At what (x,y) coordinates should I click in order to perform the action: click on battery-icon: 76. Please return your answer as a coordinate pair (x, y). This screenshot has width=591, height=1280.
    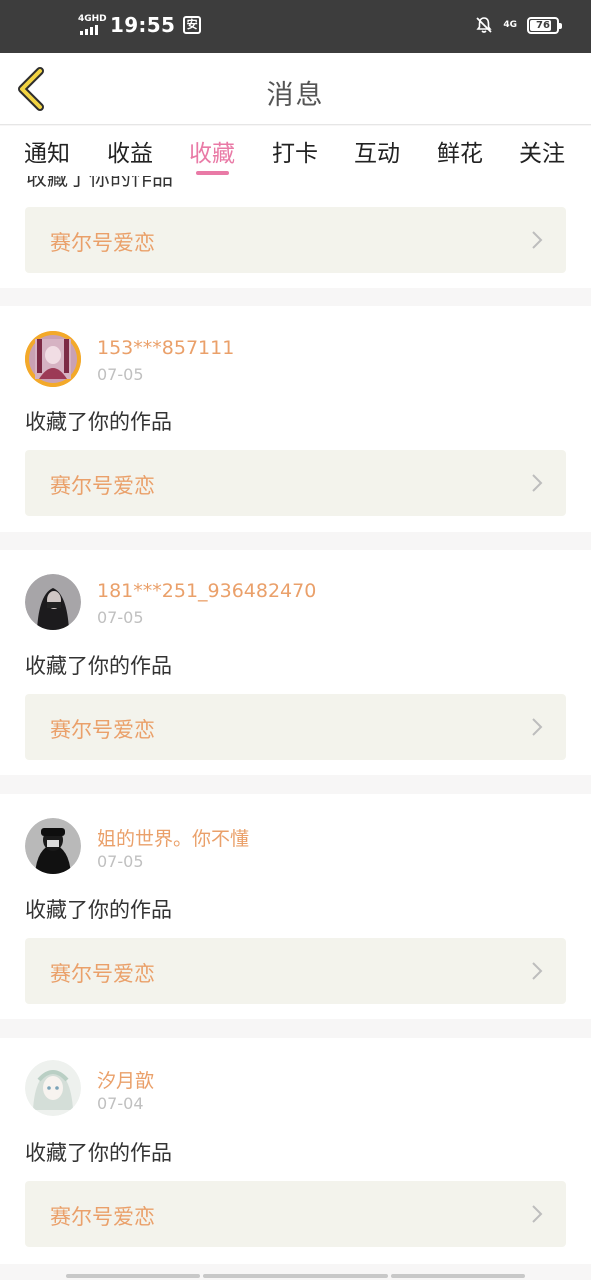
    Looking at the image, I should click on (544, 25).